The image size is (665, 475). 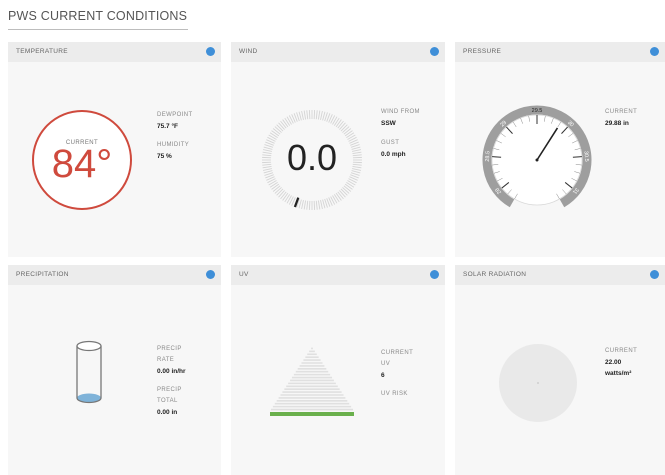 I want to click on precip-rate-label-2: RATE, so click(x=166, y=360).